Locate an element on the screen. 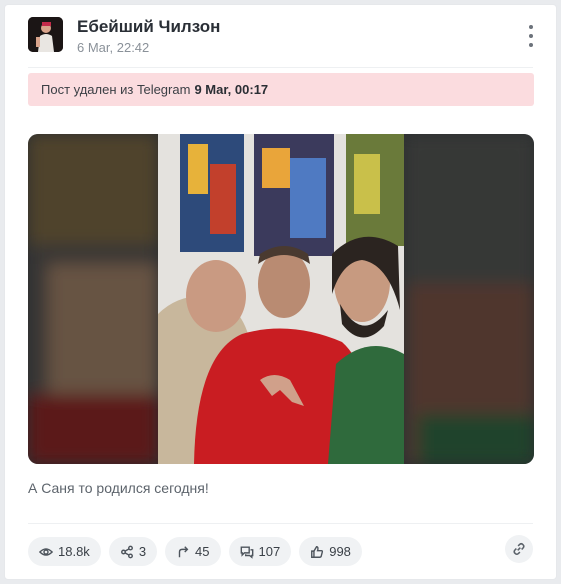  more-icon is located at coordinates (531, 36).